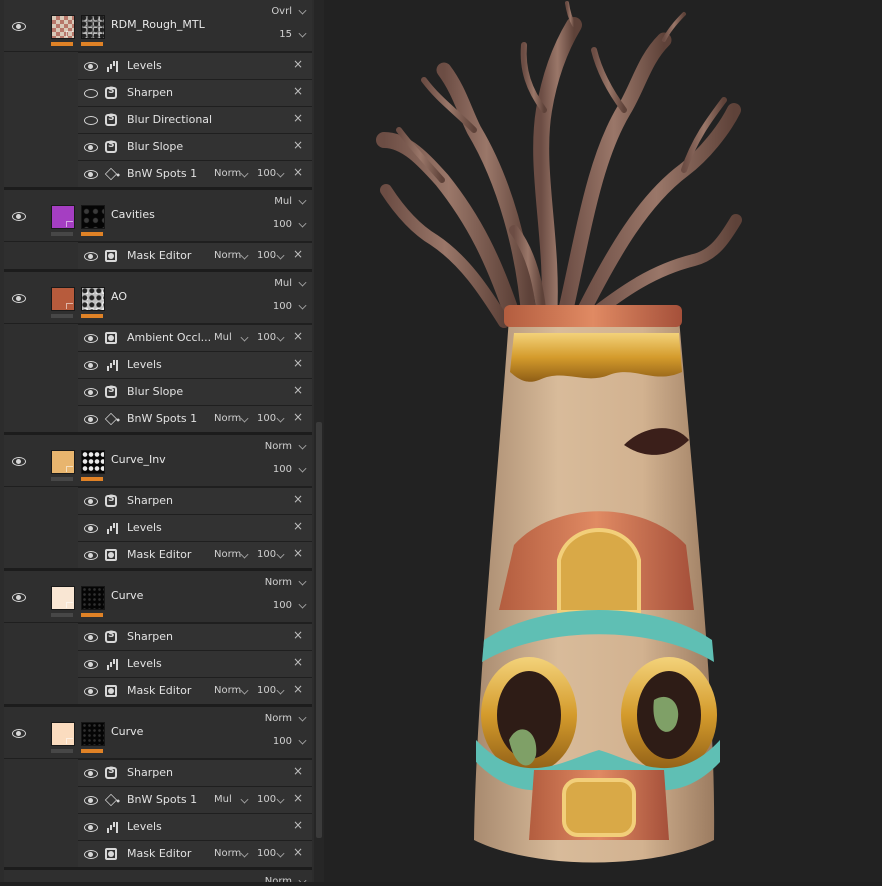 Image resolution: width=882 pixels, height=886 pixels. I want to click on layer-row: Cavities Mul 100, so click(158, 216).